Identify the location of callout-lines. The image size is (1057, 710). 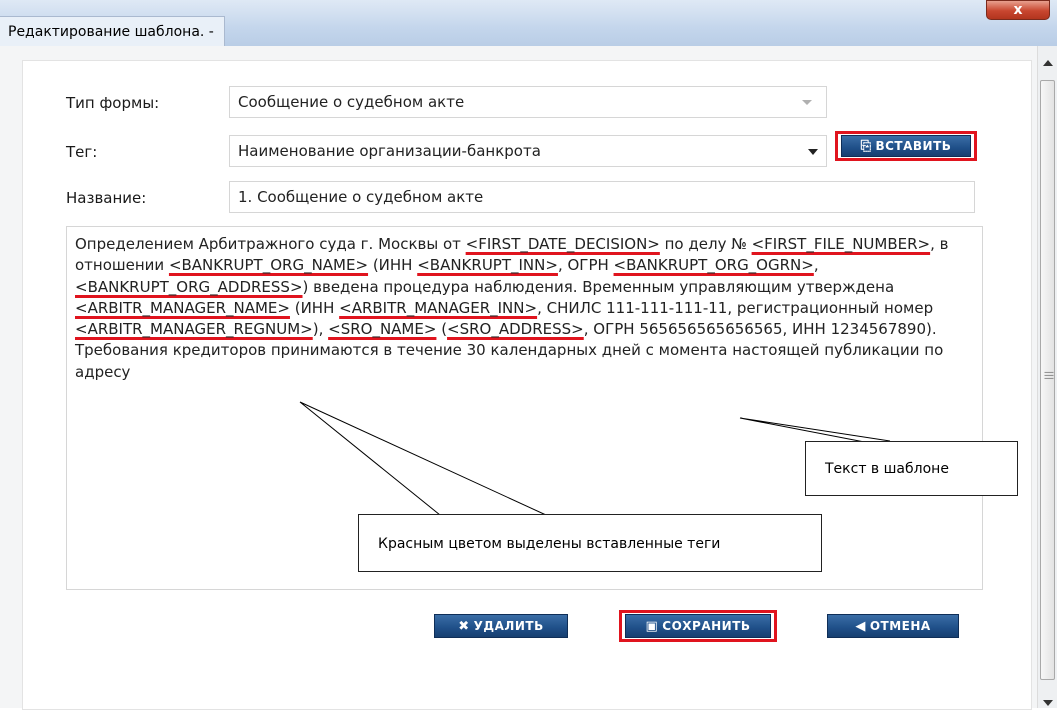
(595, 458).